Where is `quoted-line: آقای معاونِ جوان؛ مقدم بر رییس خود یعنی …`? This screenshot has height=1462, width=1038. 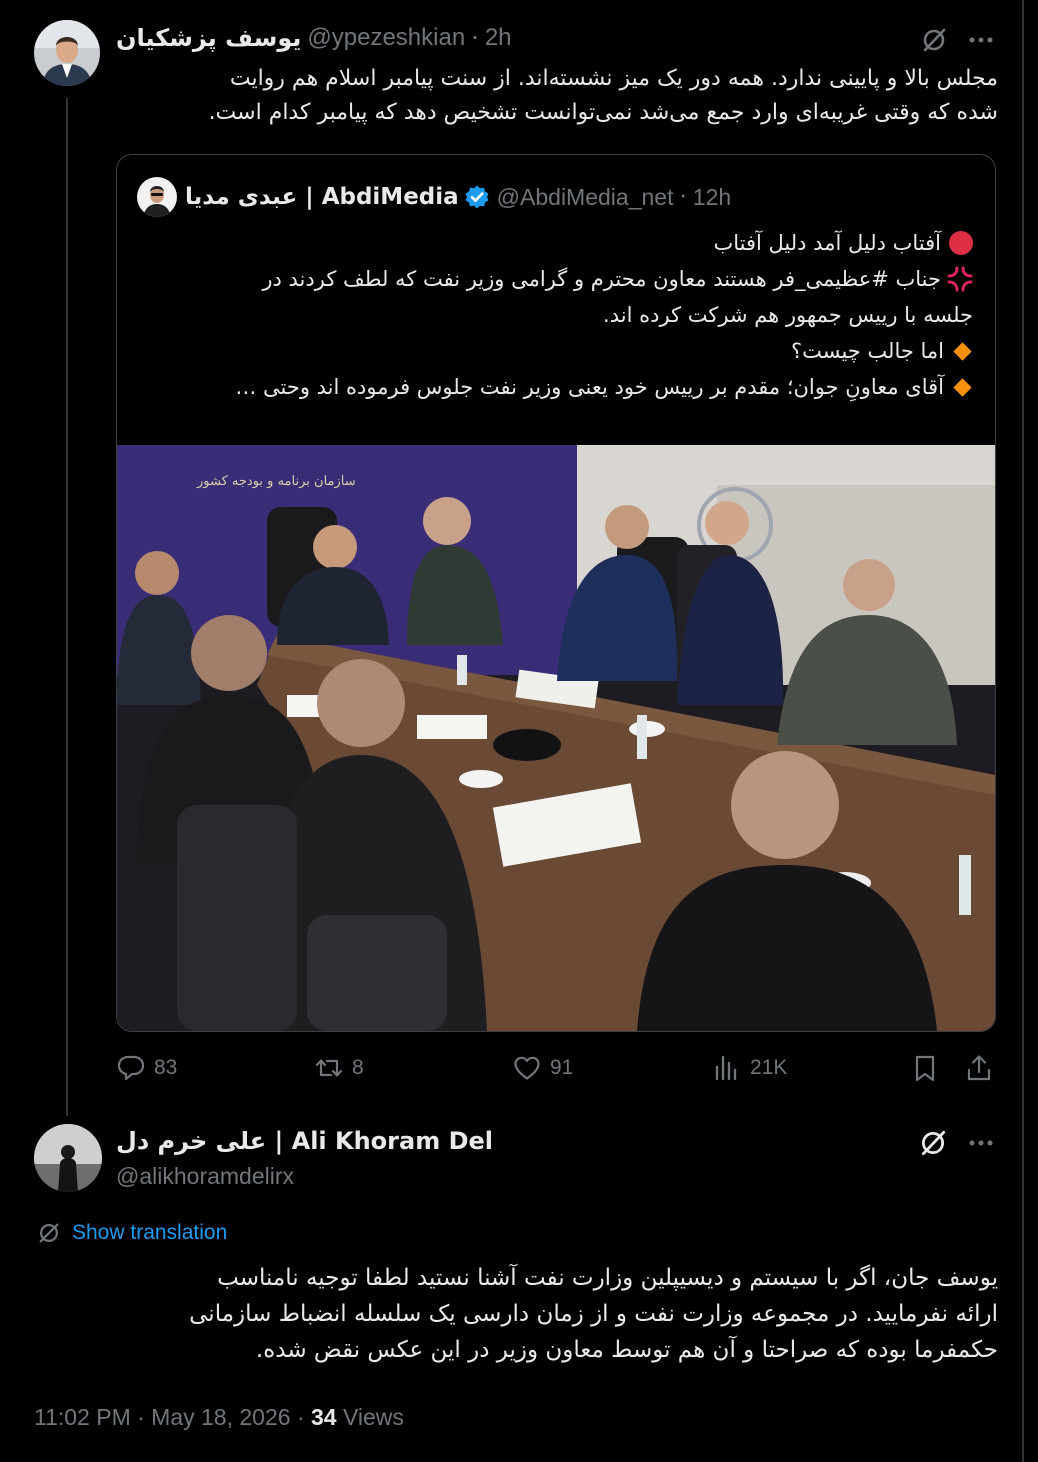 quoted-line: آقای معاونِ جوان؛ مقدم بر رییس خود یعنی … is located at coordinates (555, 387).